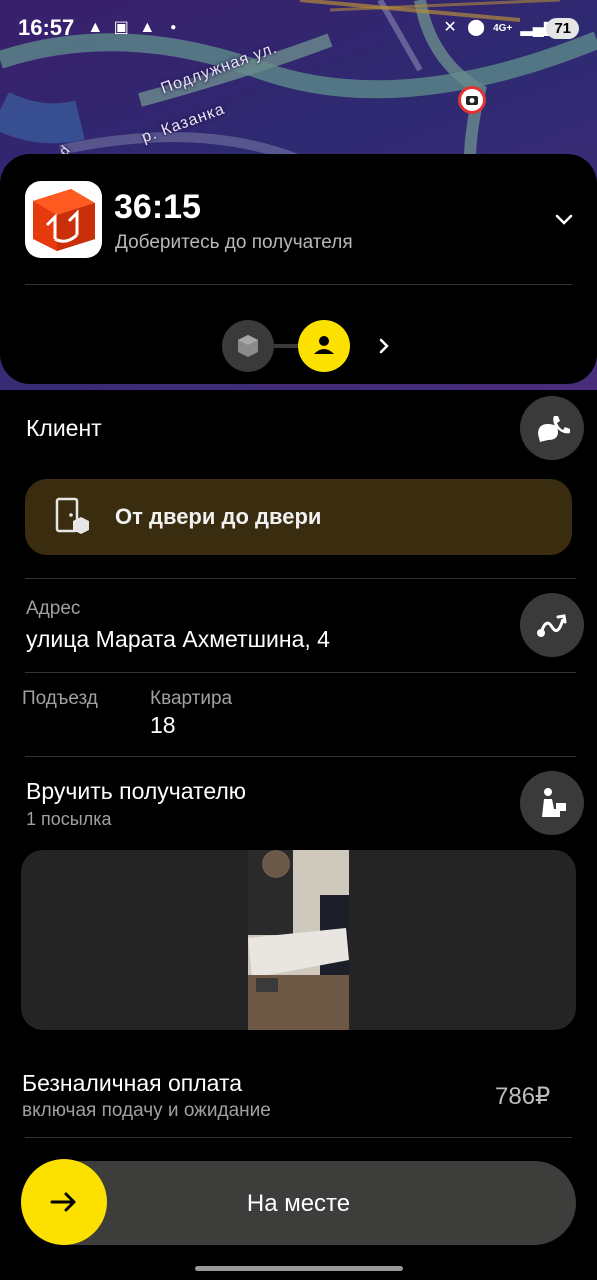 This screenshot has width=597, height=1280. Describe the element at coordinates (121, 27) in the screenshot. I see `screenshot-icon: ▣` at that location.